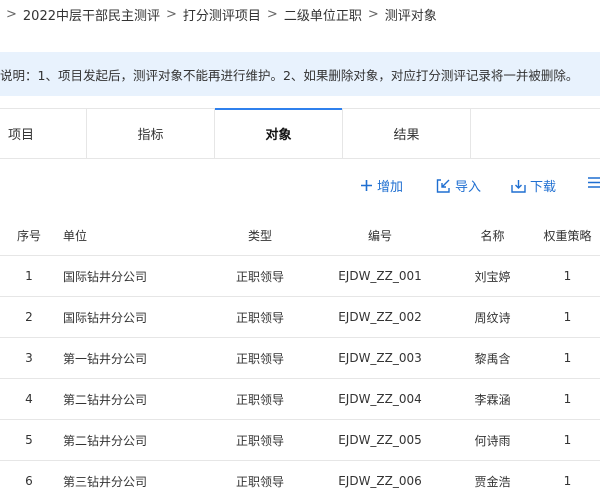 The image size is (600, 497). What do you see at coordinates (380, 317) in the screenshot?
I see `cell-code: EJDW_ZZ_002` at bounding box center [380, 317].